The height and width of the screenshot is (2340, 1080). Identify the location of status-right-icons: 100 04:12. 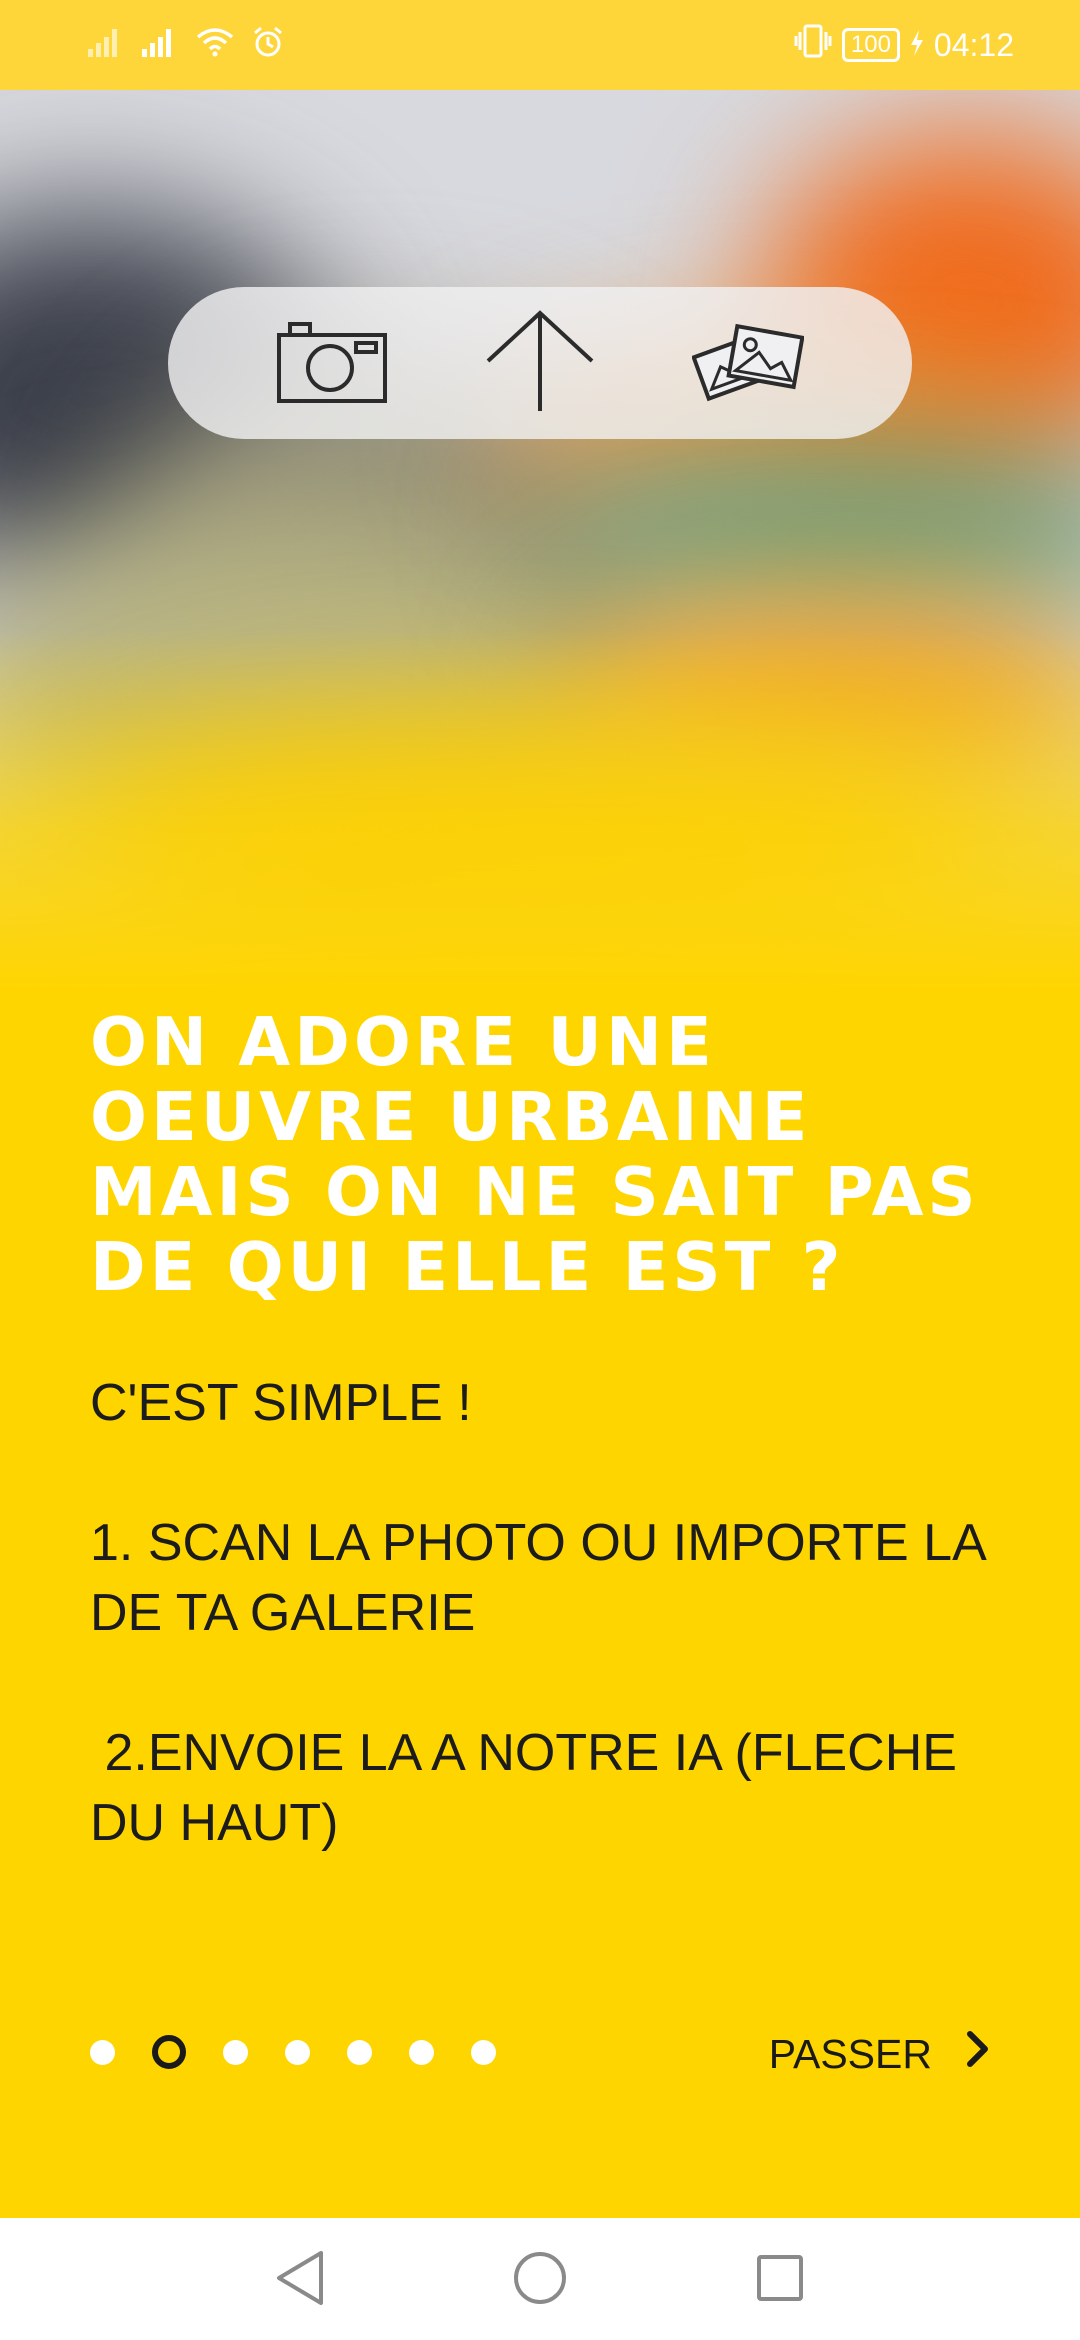
(904, 45).